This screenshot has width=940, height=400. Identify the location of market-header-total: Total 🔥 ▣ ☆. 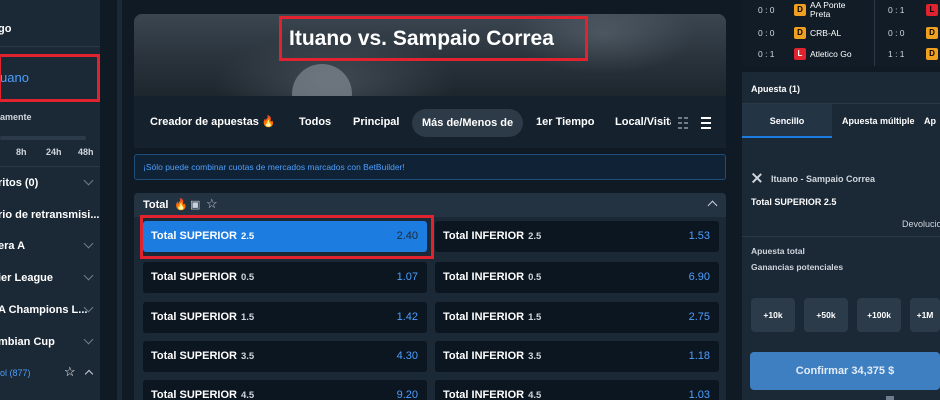
(430, 205).